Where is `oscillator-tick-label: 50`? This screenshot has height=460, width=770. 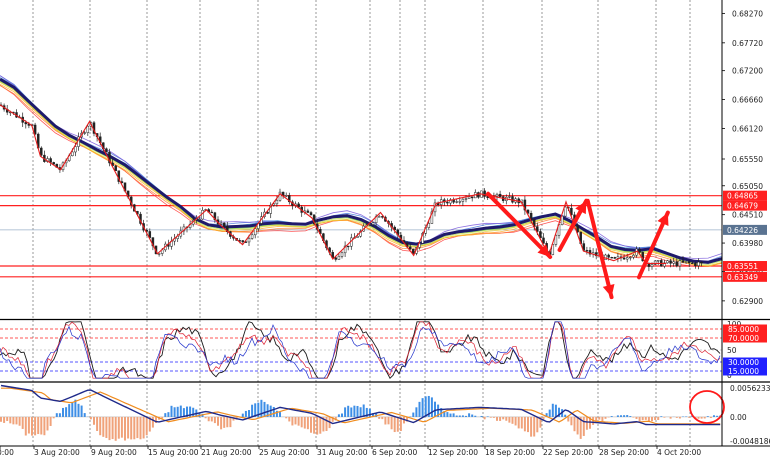 oscillator-tick-label: 50 is located at coordinates (732, 350).